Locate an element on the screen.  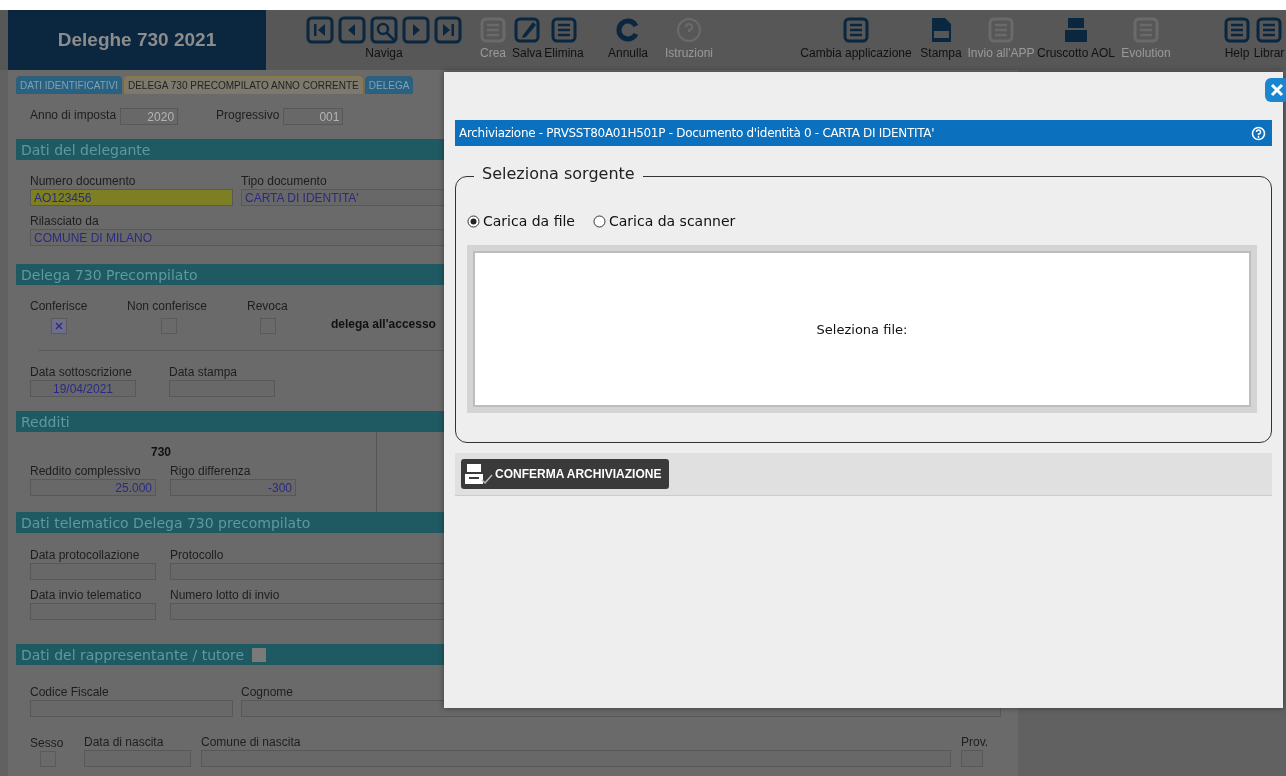
field-label: Reddito complessivo is located at coordinates (85, 471).